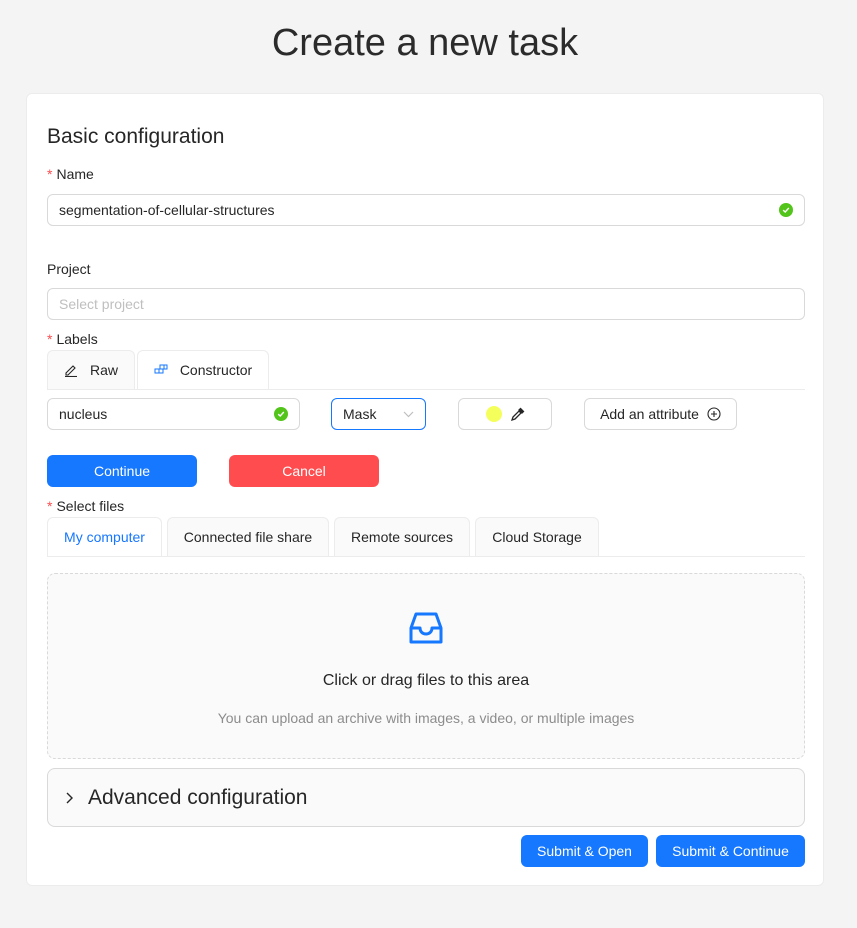 Image resolution: width=857 pixels, height=928 pixels. What do you see at coordinates (71, 370) in the screenshot?
I see `edit-icon` at bounding box center [71, 370].